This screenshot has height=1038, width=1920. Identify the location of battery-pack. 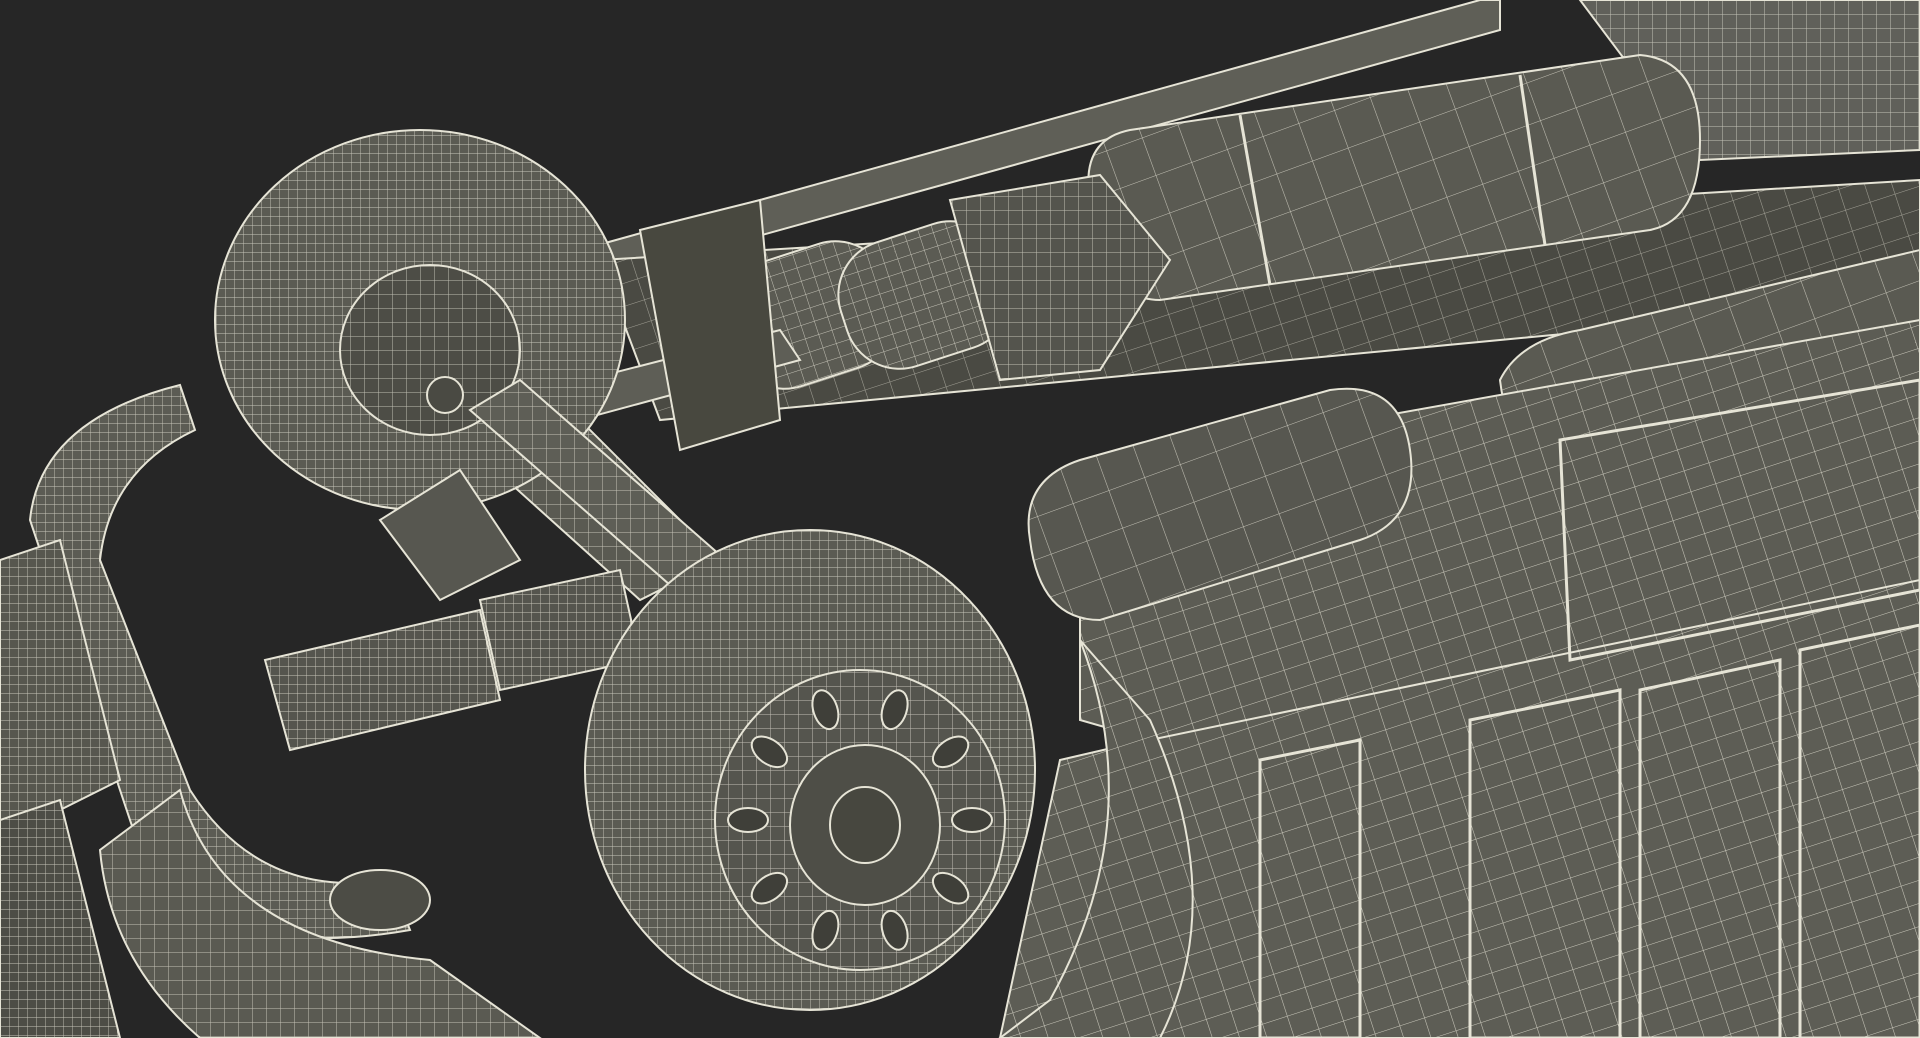
(452, 660).